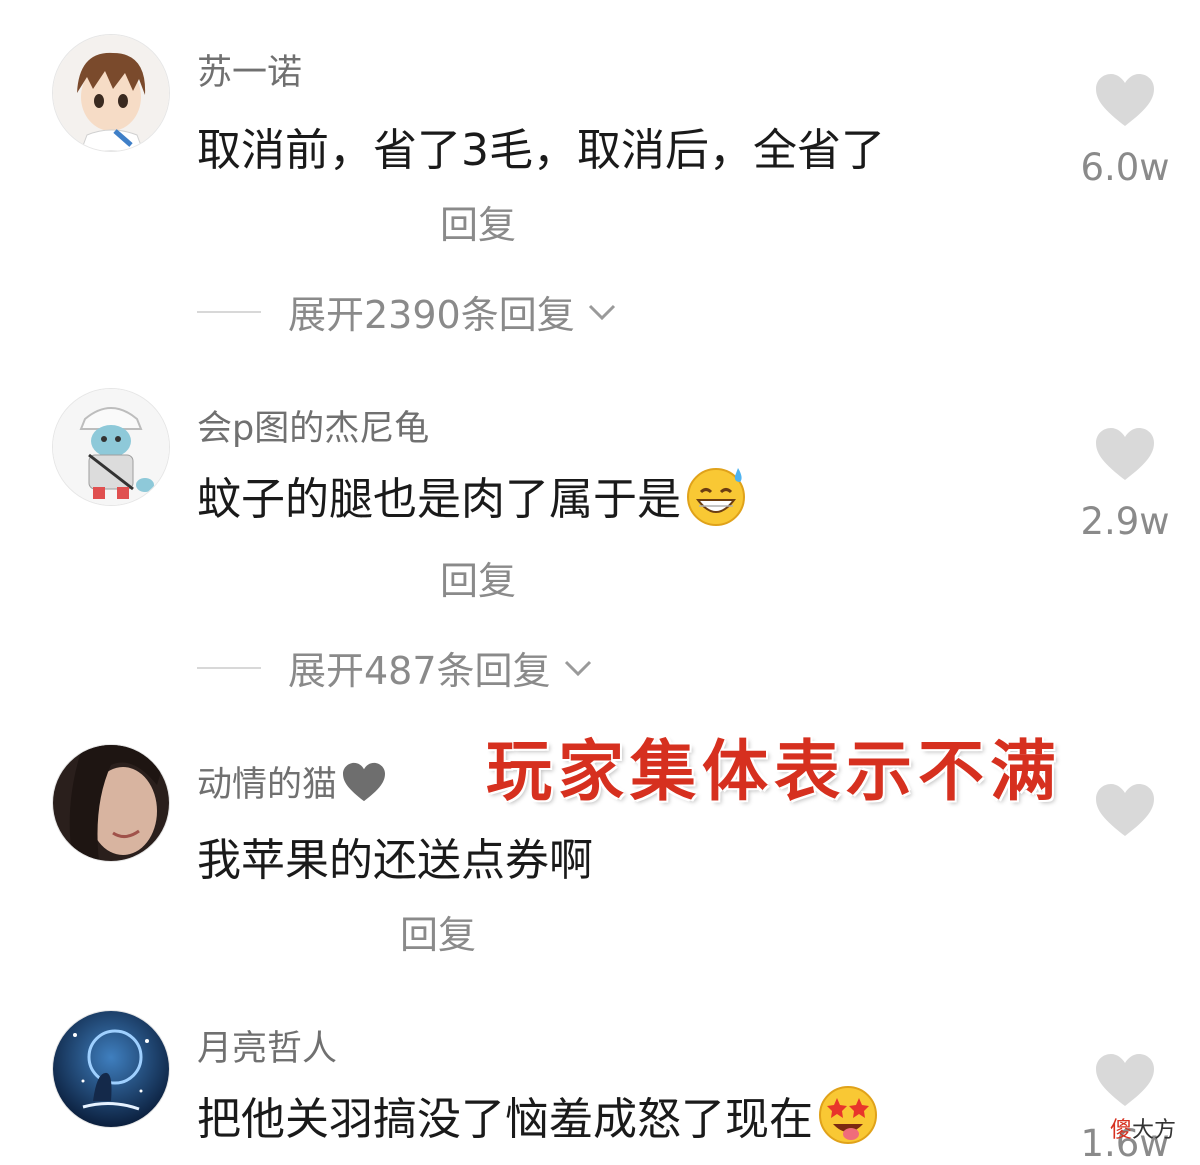 The height and width of the screenshot is (1165, 1200). I want to click on comment-item: 月亮哲人 把他关羽搞没了恼羞成怒了现在 1.6w, so click(600, 1082).